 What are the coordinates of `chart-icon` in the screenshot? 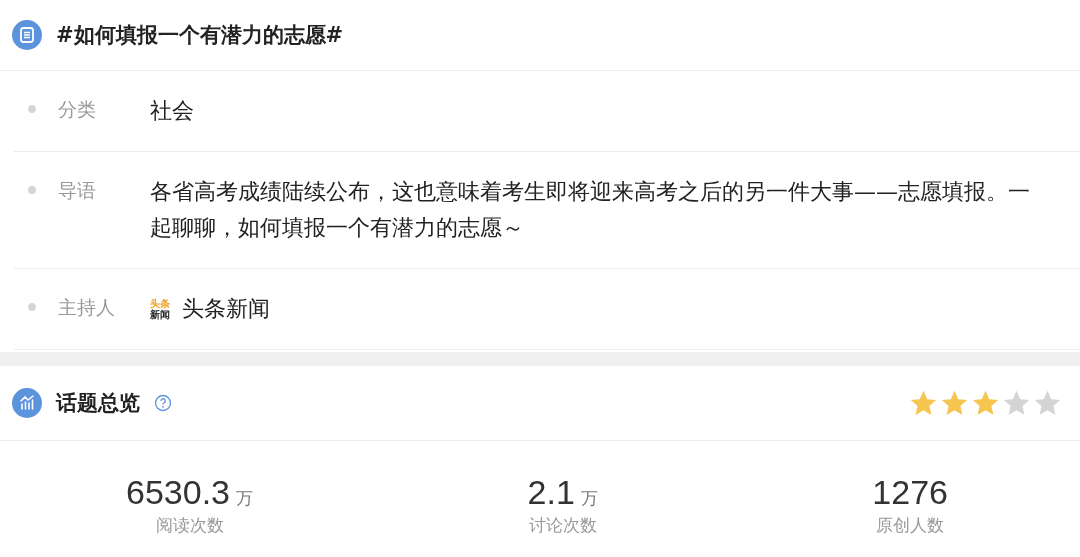 It's located at (27, 403).